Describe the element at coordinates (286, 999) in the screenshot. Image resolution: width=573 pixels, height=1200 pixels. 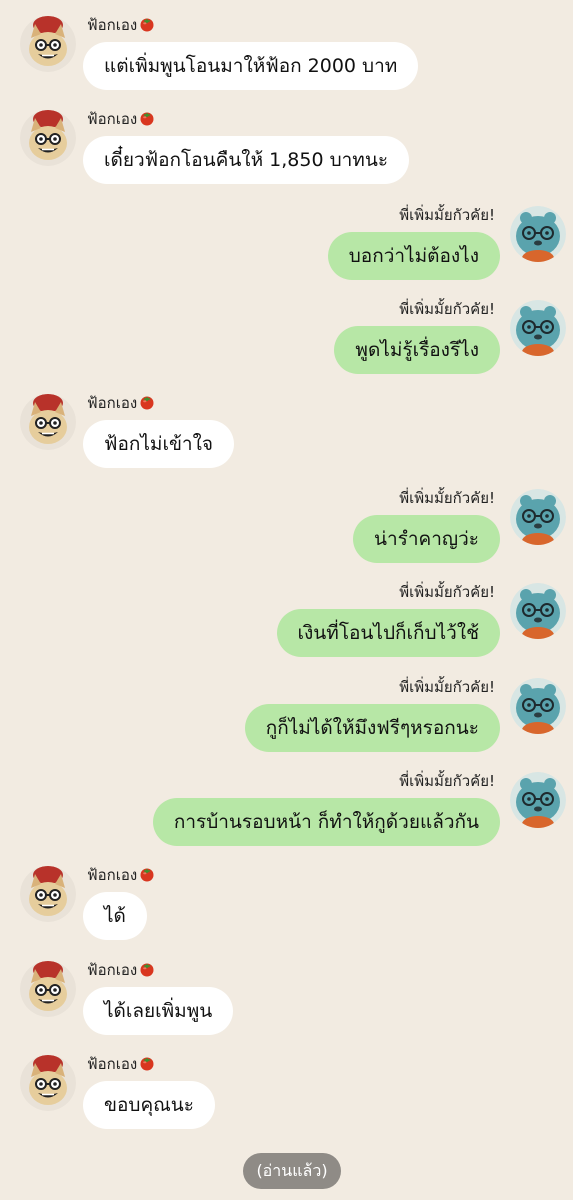
I see `message-row: ฟ้อกเอง ได้เลยเพิ่มพูน` at that location.